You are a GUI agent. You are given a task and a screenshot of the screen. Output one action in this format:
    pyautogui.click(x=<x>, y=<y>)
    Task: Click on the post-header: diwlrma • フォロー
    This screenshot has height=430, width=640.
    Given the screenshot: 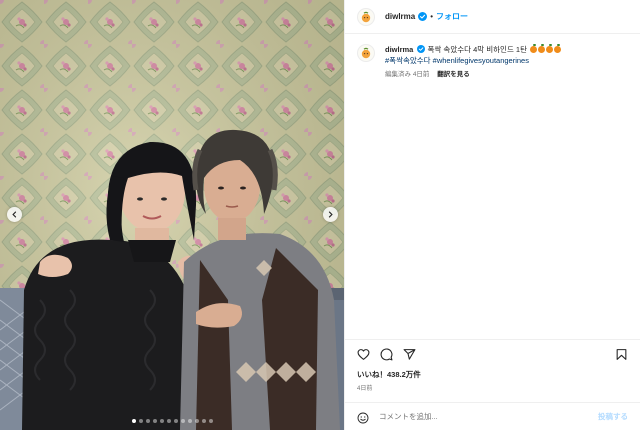 What is the action you would take?
    pyautogui.click(x=492, y=17)
    